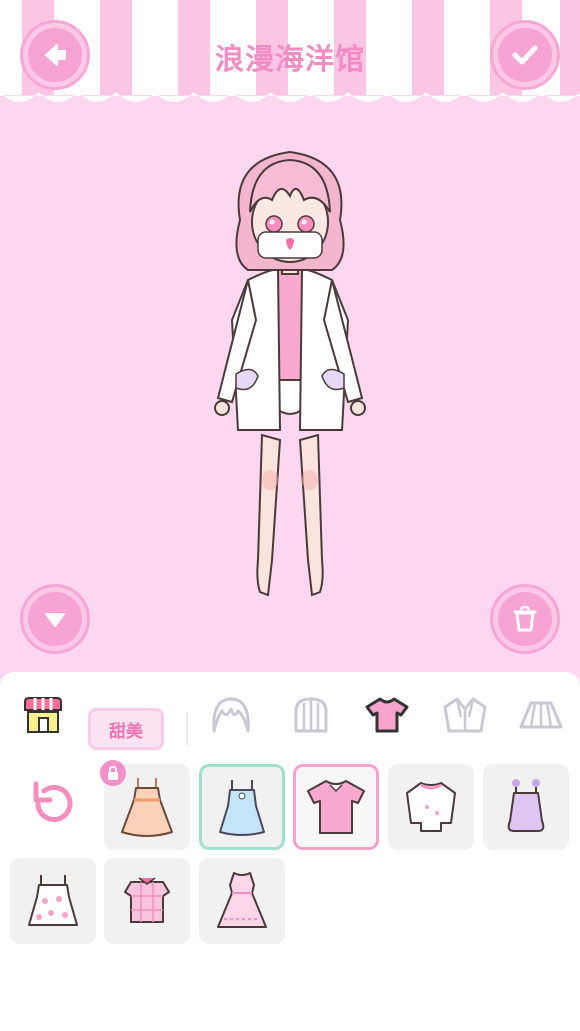 The height and width of the screenshot is (1031, 580). I want to click on checkmark-icon, so click(525, 55).